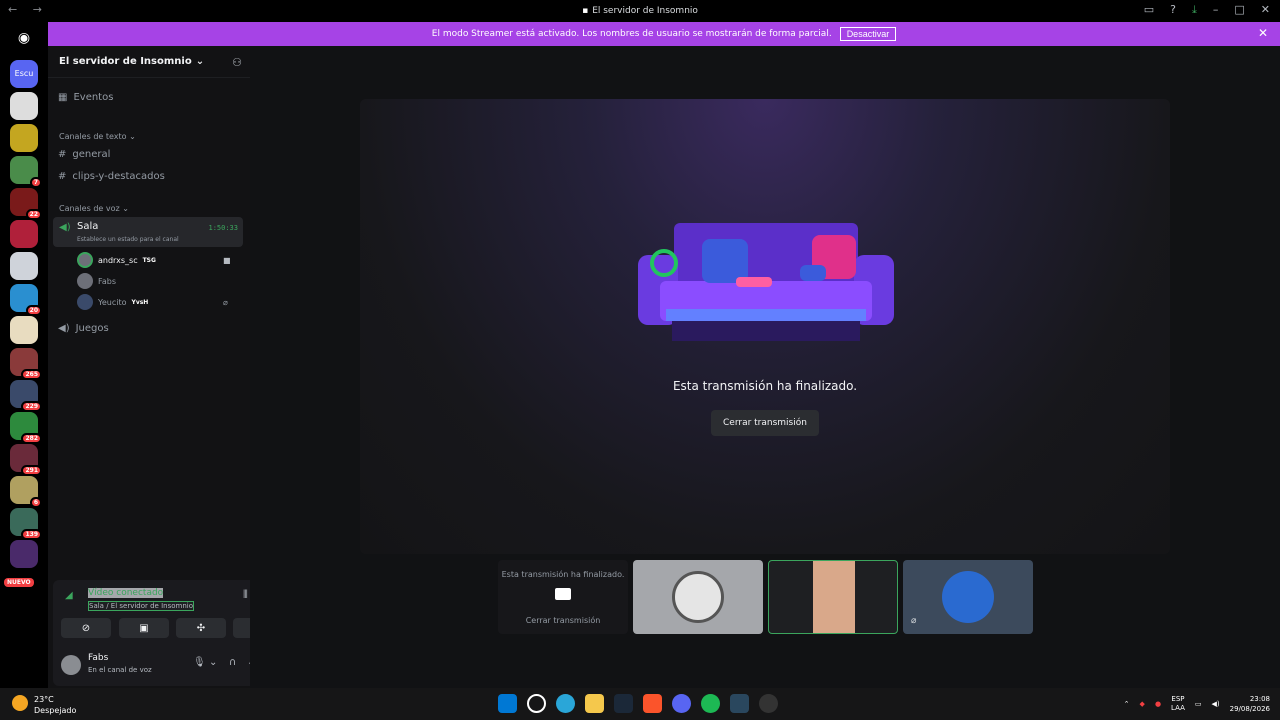 The height and width of the screenshot is (720, 1280). What do you see at coordinates (86, 628) in the screenshot?
I see `camera-toggle-button: ⊘` at bounding box center [86, 628].